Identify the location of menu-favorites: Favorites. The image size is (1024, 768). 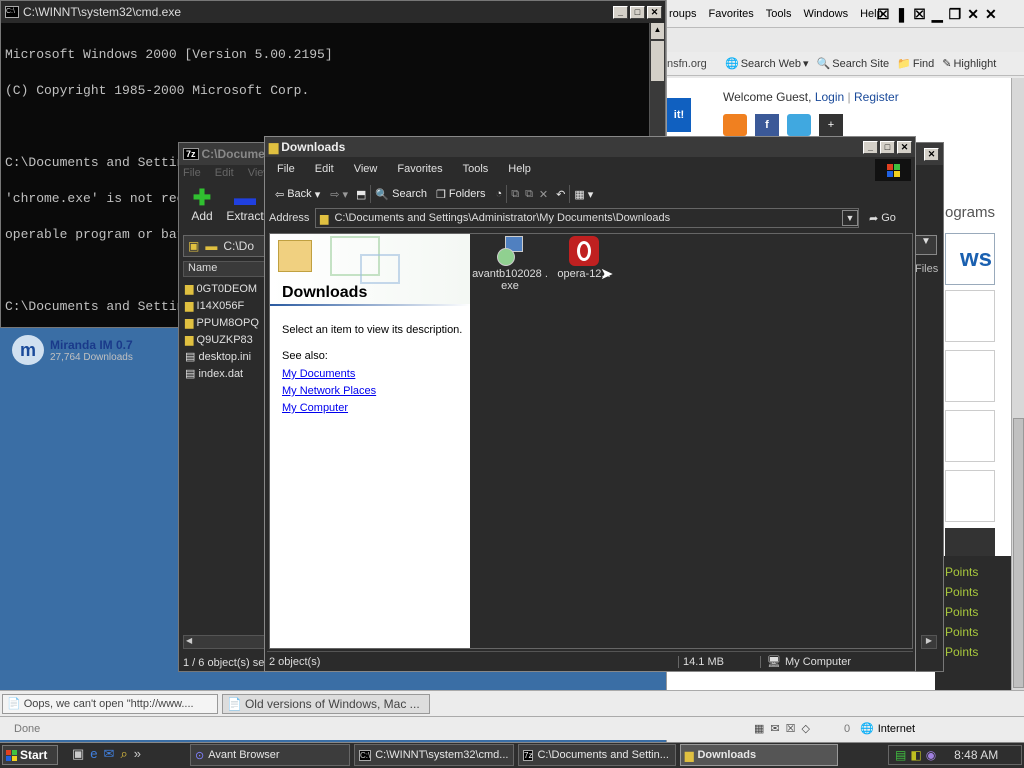
(419, 169).